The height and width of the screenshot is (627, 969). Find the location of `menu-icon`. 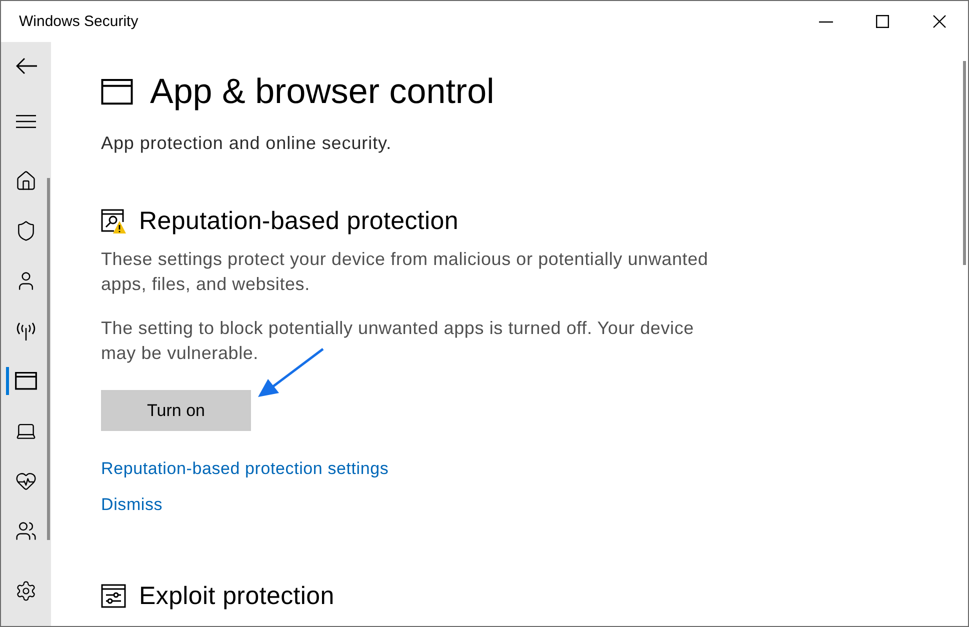

menu-icon is located at coordinates (26, 121).